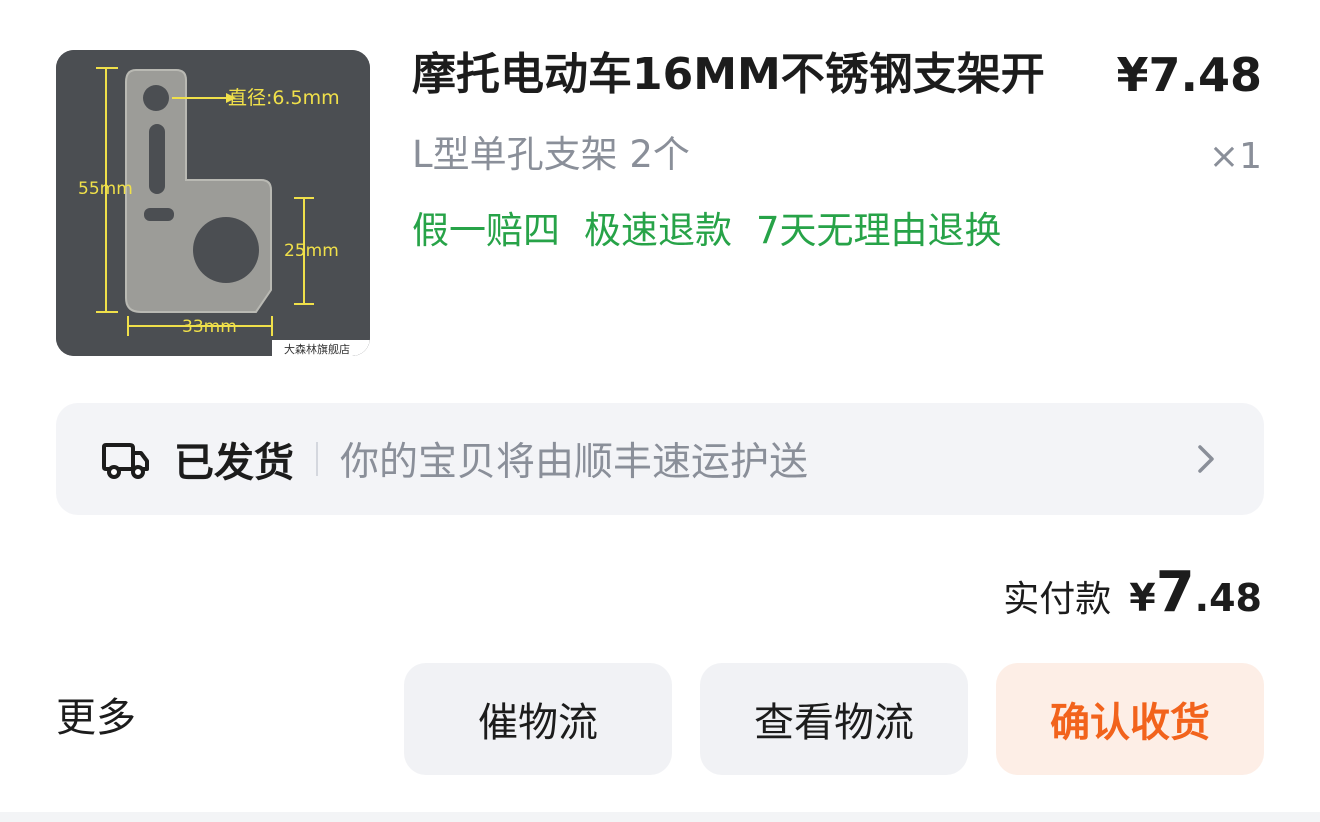 This screenshot has width=1320, height=822. I want to click on shipping-status: 已发货, so click(234, 463).